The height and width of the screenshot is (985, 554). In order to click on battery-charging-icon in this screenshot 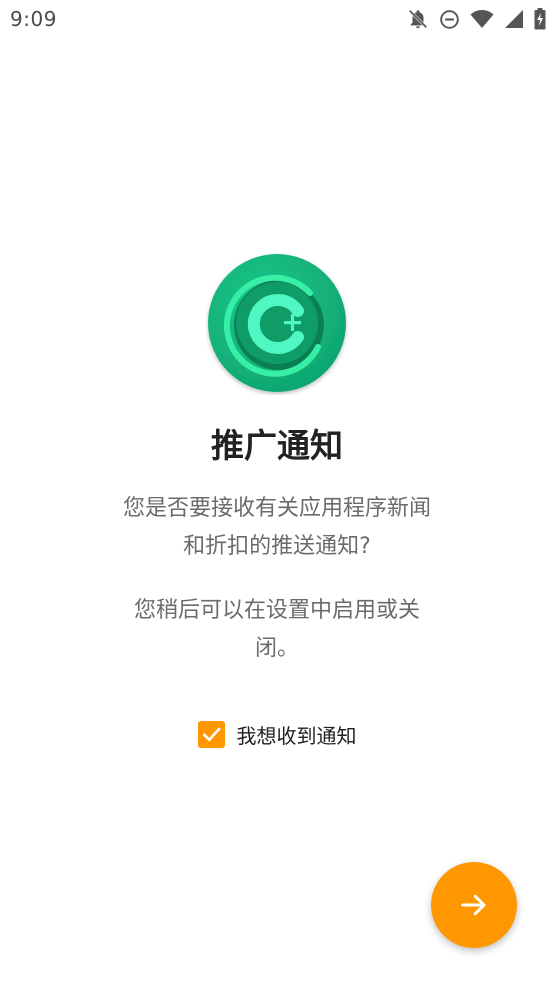, I will do `click(540, 19)`.